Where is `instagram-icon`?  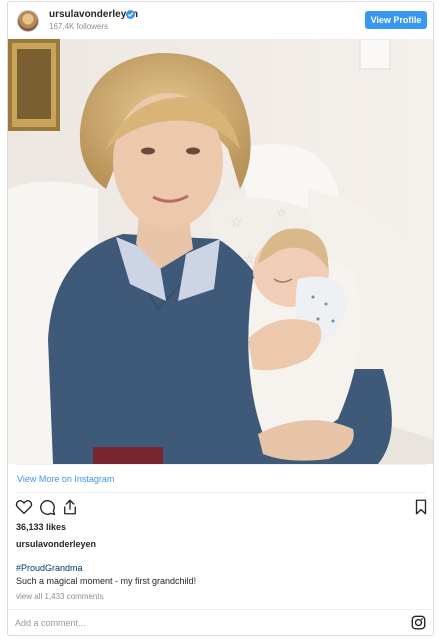 instagram-icon is located at coordinates (418, 622).